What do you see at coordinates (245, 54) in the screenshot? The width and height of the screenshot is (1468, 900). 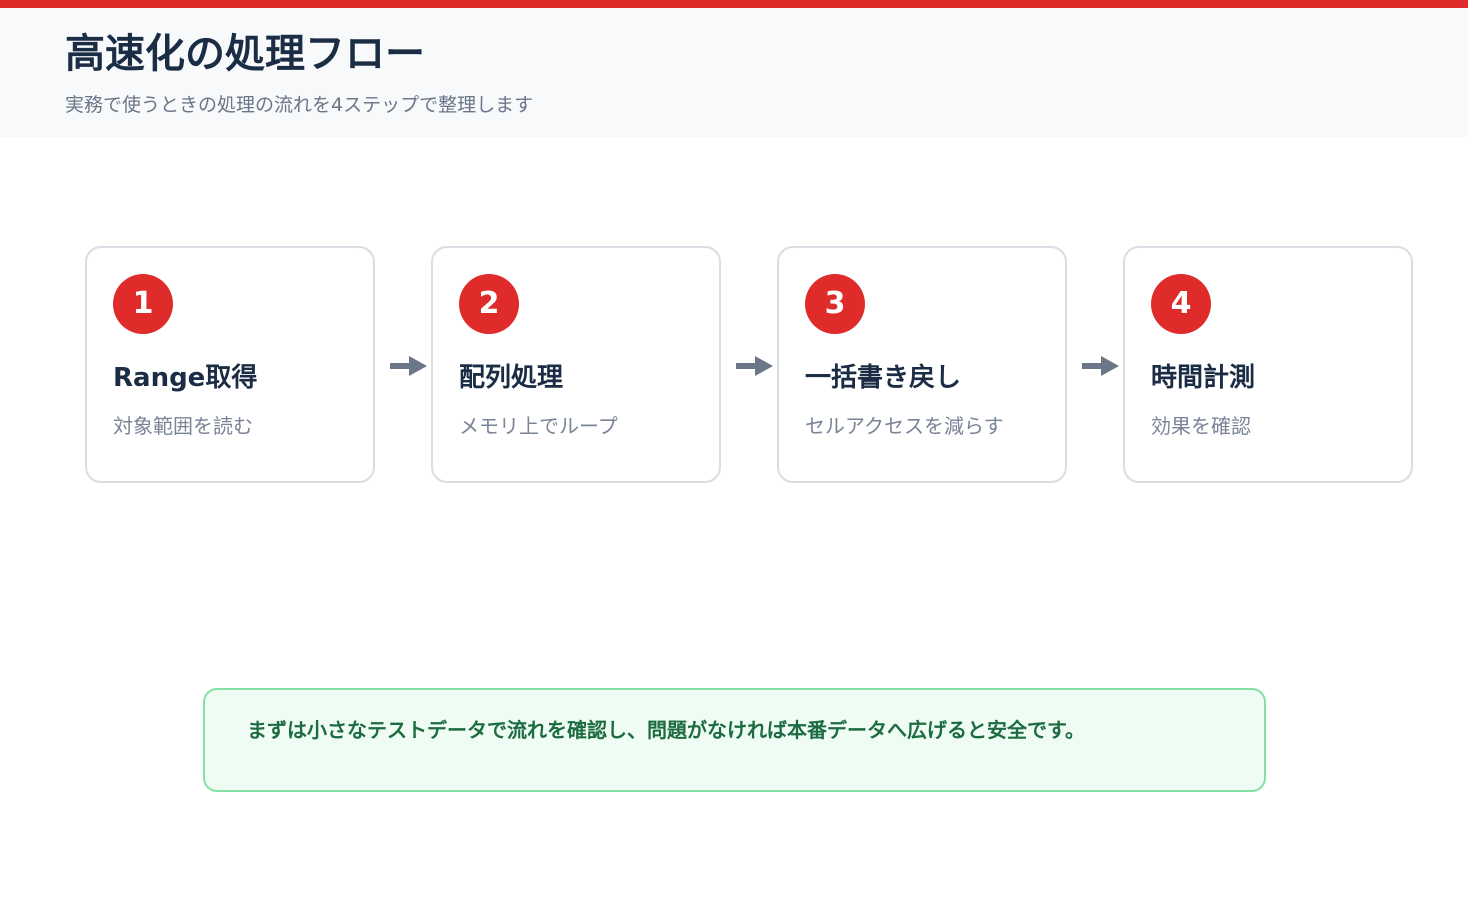 I see `page-title: 高速化の処理フロー` at bounding box center [245, 54].